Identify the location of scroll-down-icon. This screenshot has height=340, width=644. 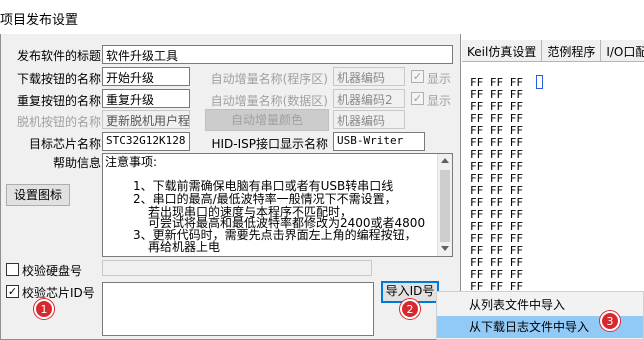
(445, 248).